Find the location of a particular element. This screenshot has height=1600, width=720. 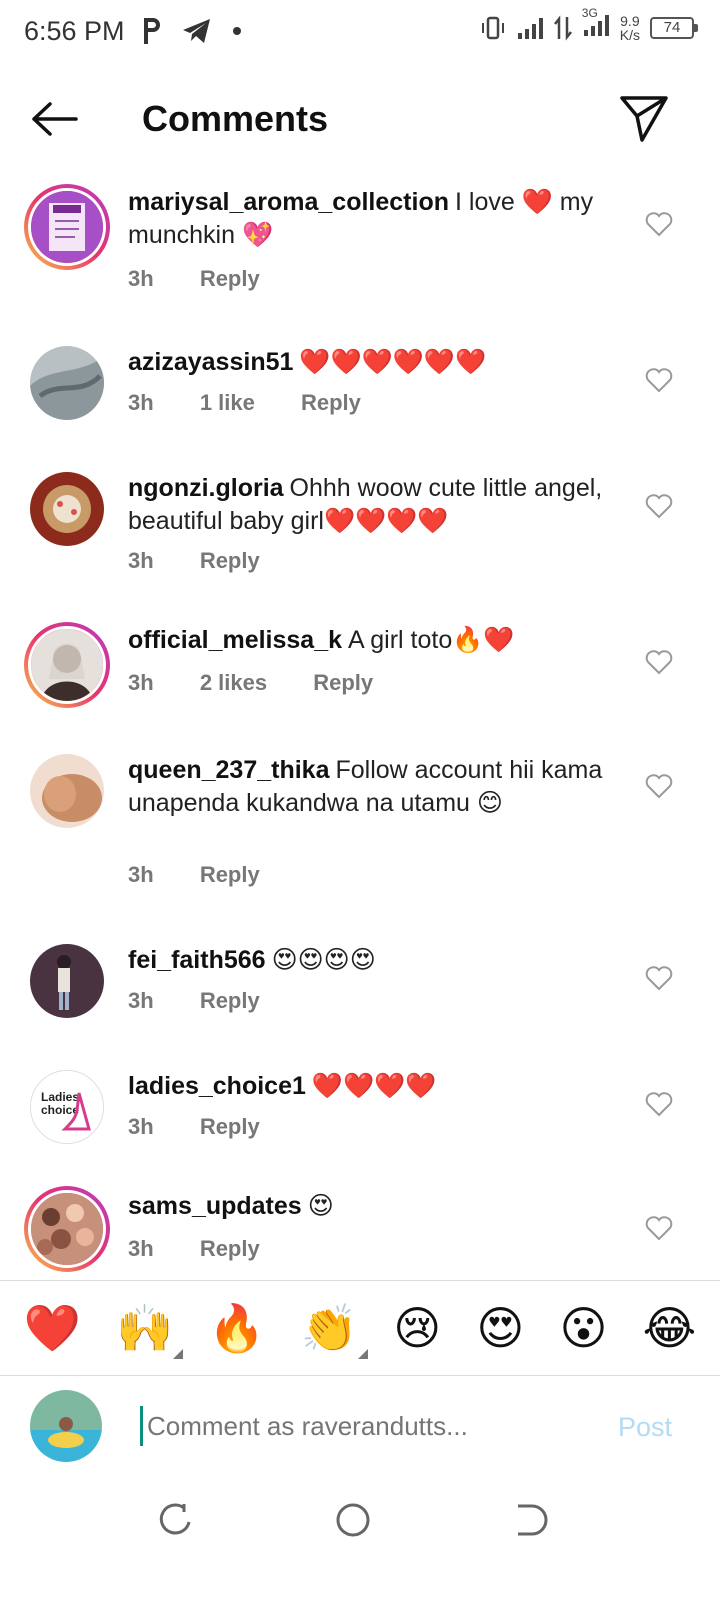

recent-apps-icon is located at coordinates (176, 1520).